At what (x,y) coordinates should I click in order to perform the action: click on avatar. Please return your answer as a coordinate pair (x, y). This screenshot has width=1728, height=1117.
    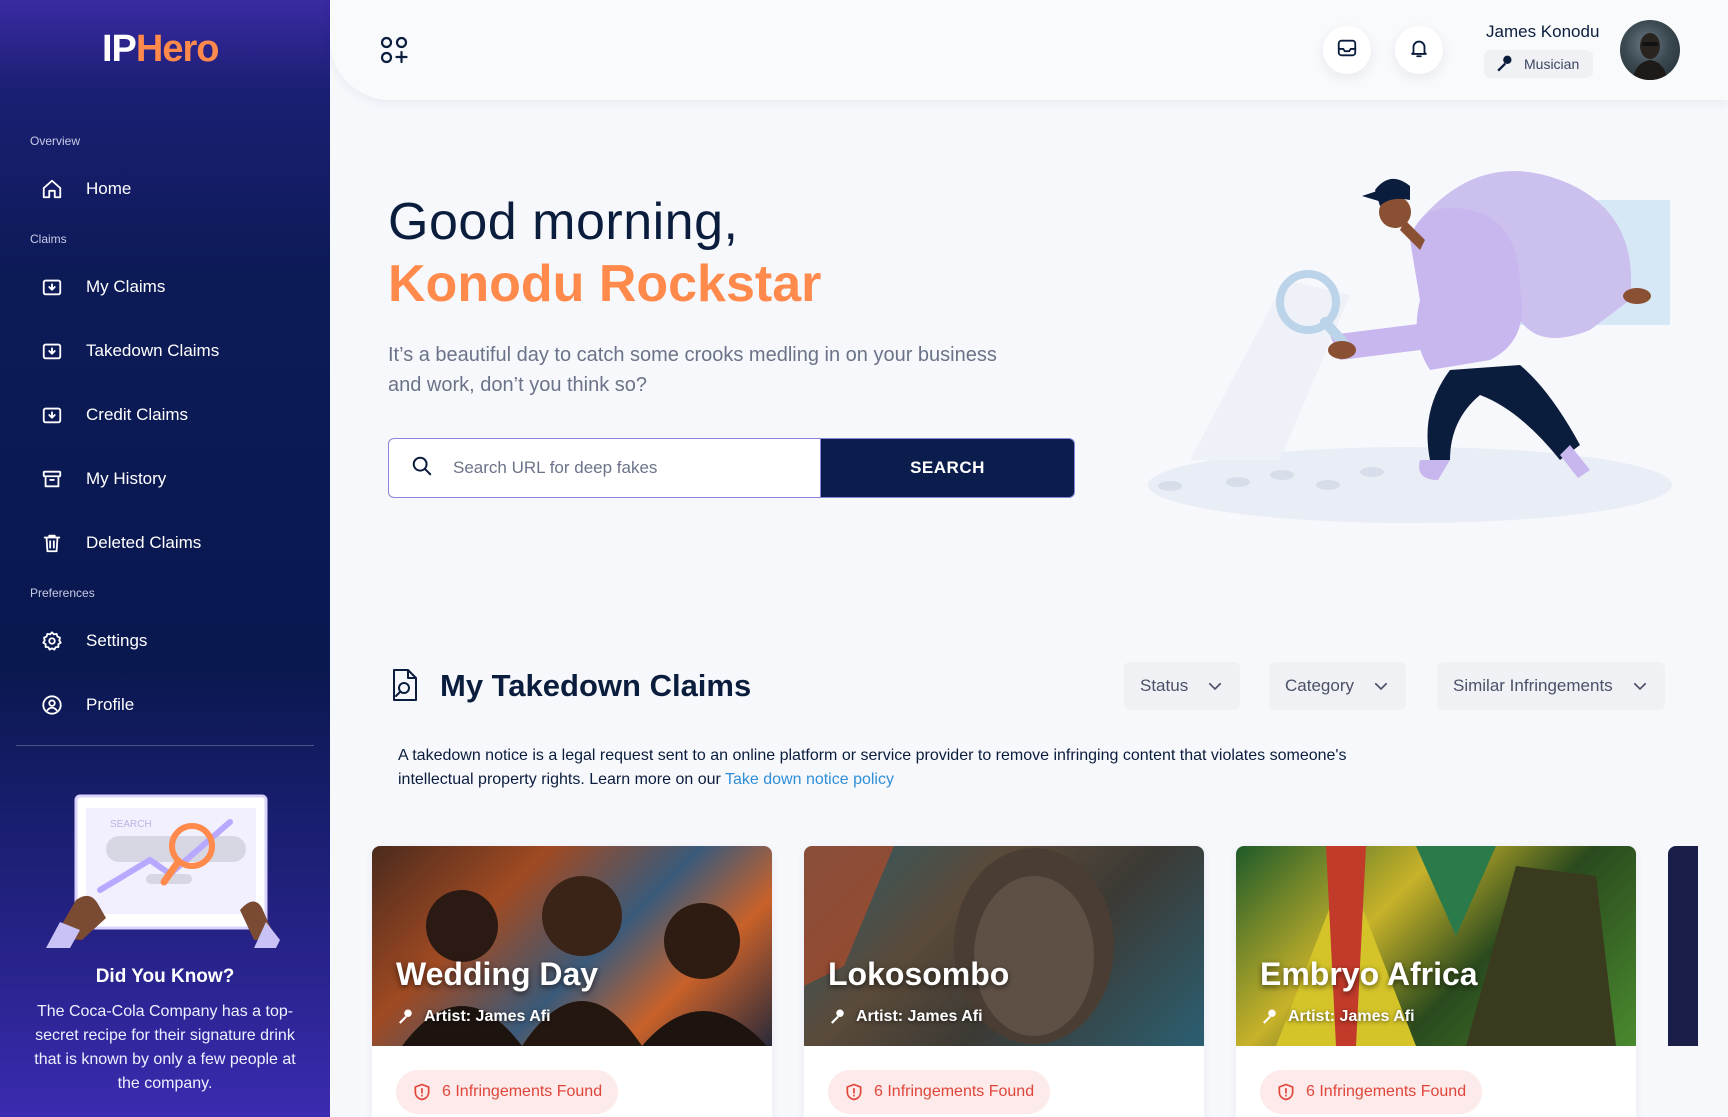
    Looking at the image, I should click on (1650, 50).